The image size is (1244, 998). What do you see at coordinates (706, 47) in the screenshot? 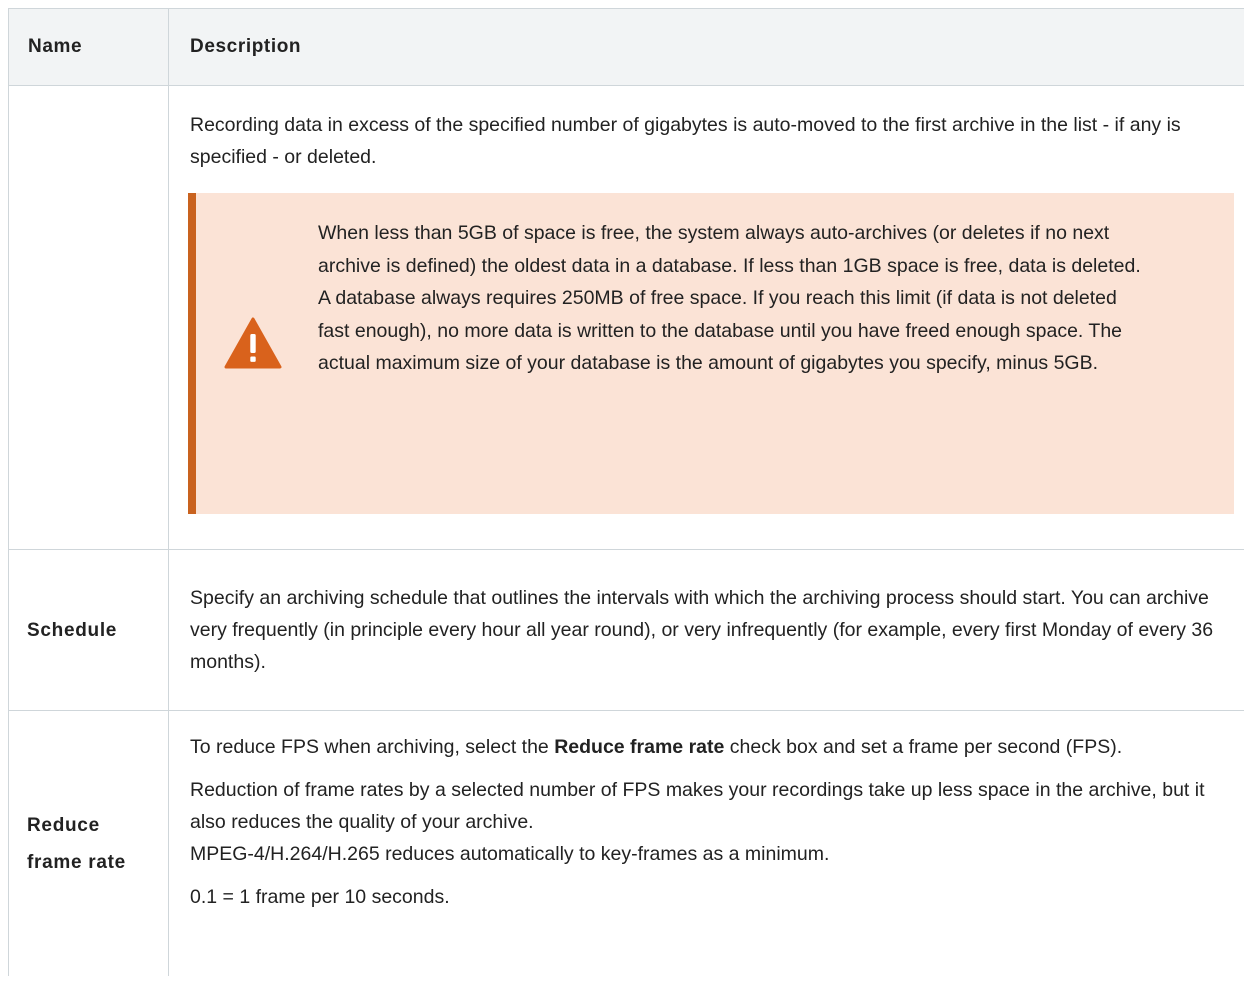
I see `description-column-header: Description` at bounding box center [706, 47].